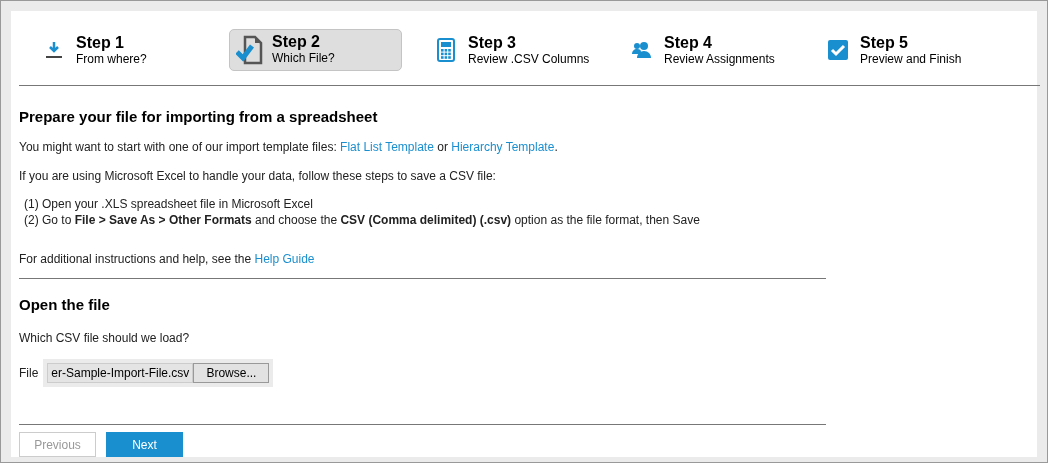 This screenshot has width=1048, height=463. What do you see at coordinates (296, 42) in the screenshot?
I see `step-title: Step 2` at bounding box center [296, 42].